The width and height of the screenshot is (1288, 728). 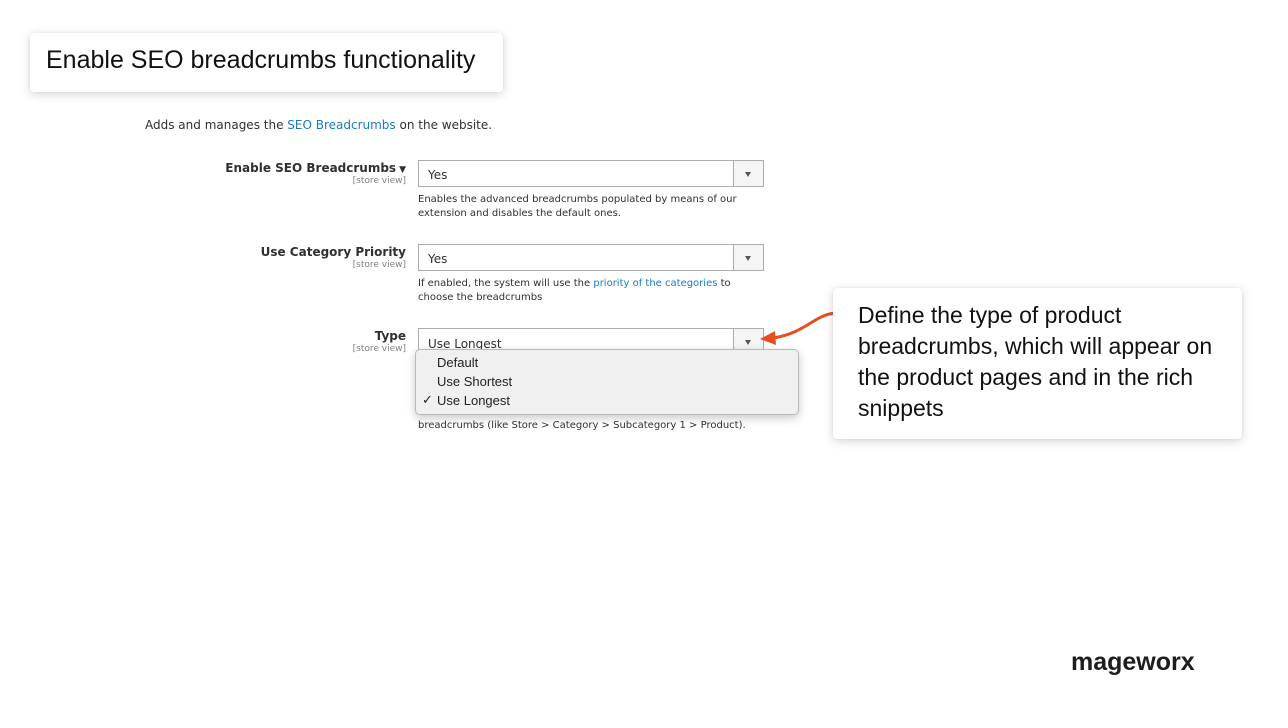 What do you see at coordinates (427, 400) in the screenshot?
I see `checkmark-icon: ✓` at bounding box center [427, 400].